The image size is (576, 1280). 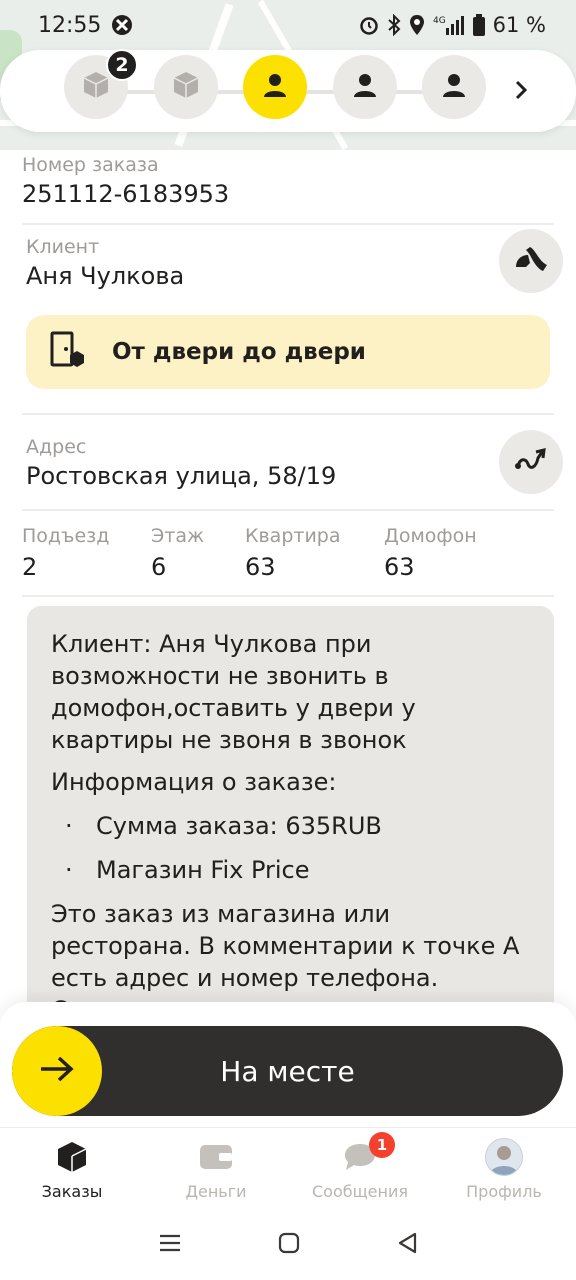 What do you see at coordinates (63, 247) in the screenshot?
I see `client-label: Клиент` at bounding box center [63, 247].